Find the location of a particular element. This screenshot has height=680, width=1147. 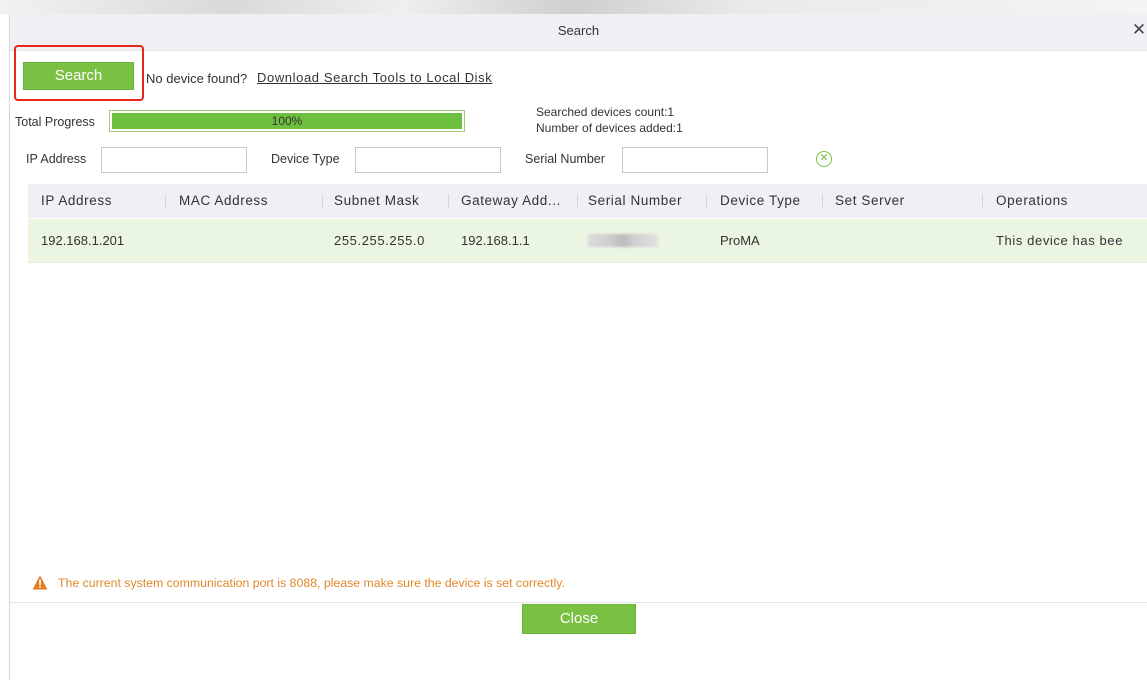

cell-operations: This device has bee is located at coordinates (1071, 240).